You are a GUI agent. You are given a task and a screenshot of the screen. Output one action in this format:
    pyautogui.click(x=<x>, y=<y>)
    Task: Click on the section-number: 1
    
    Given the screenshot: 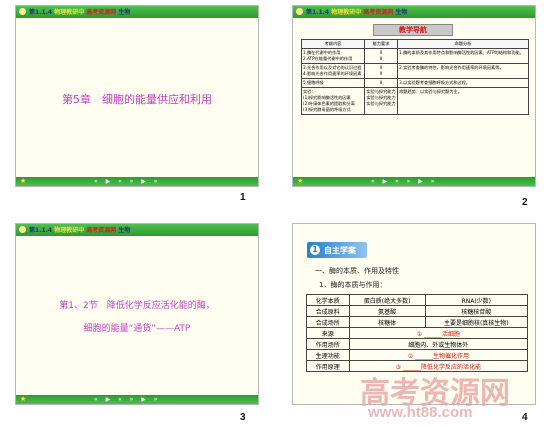 What is the action you would take?
    pyautogui.click(x=315, y=250)
    